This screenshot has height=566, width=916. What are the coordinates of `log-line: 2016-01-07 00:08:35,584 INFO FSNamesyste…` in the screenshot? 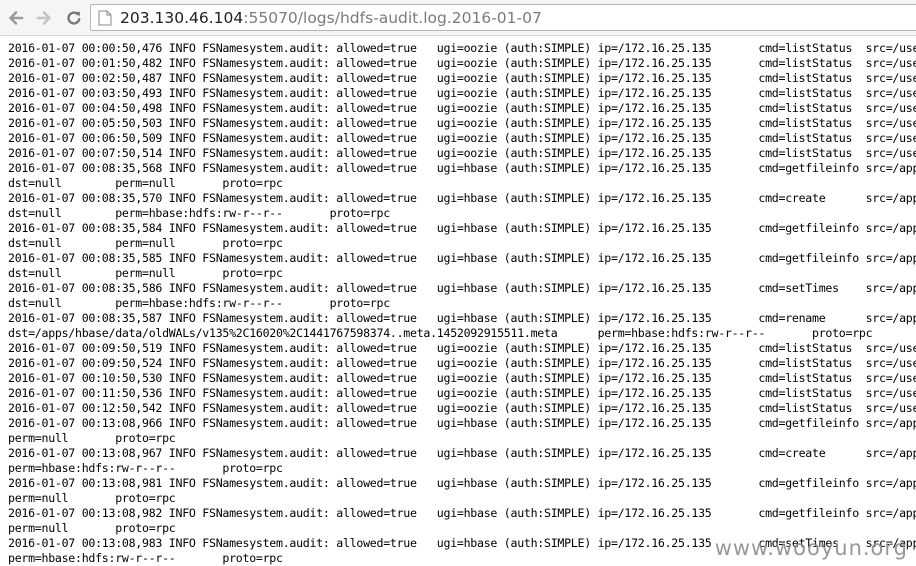 It's located at (462, 228).